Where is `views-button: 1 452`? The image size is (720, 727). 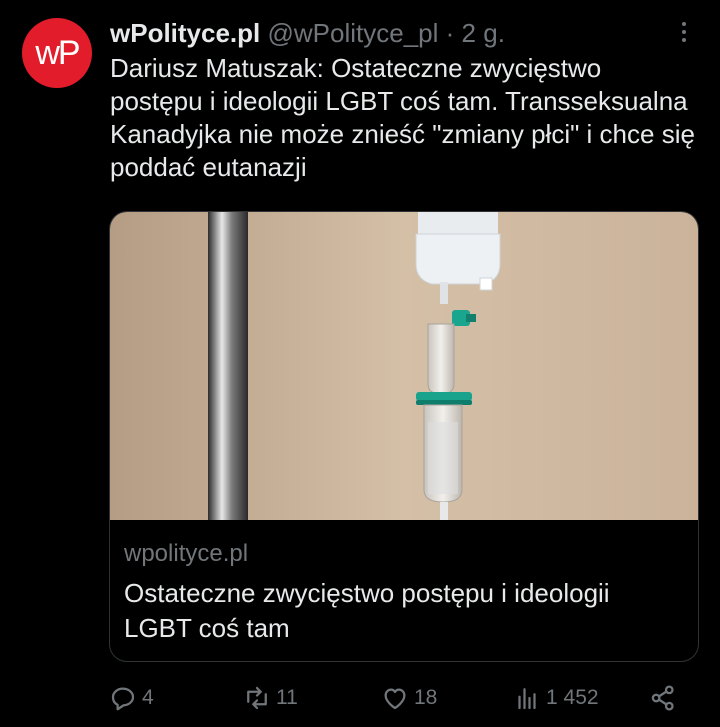
views-button: 1 452 is located at coordinates (555, 698).